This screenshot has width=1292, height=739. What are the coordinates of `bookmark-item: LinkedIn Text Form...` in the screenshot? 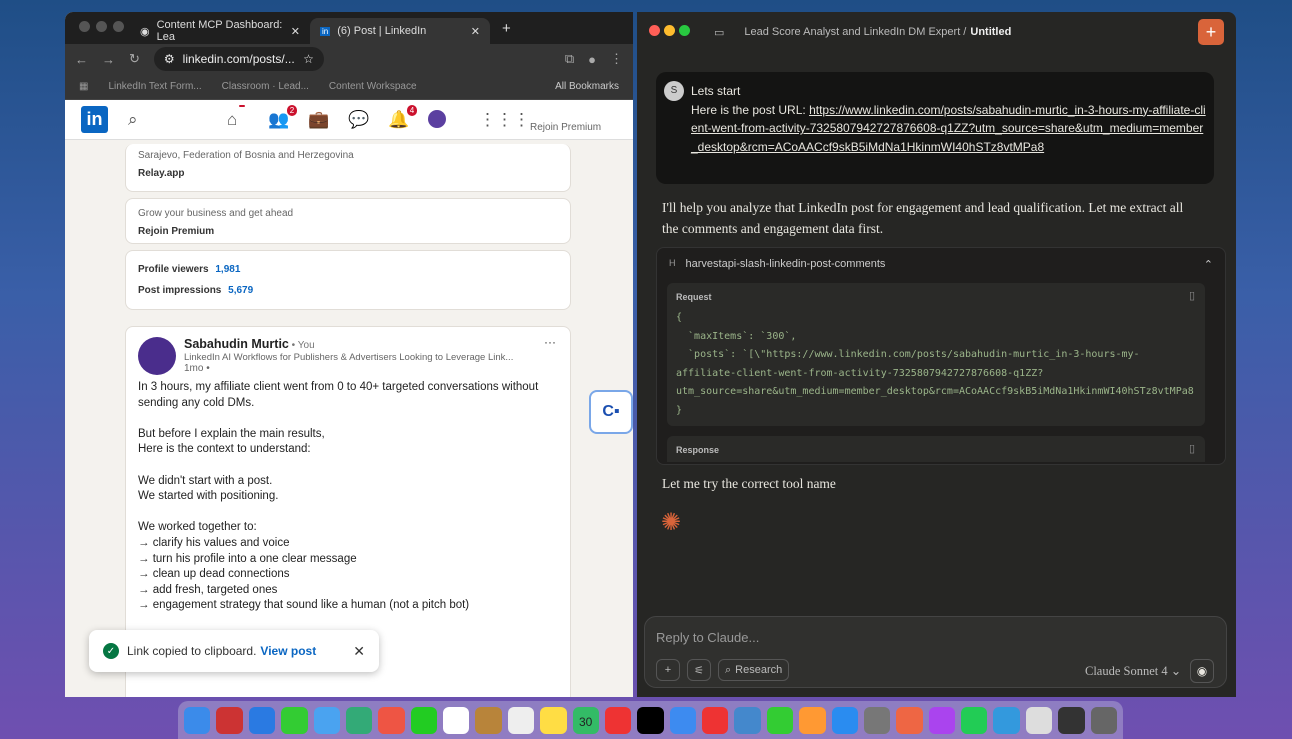 It's located at (154, 86).